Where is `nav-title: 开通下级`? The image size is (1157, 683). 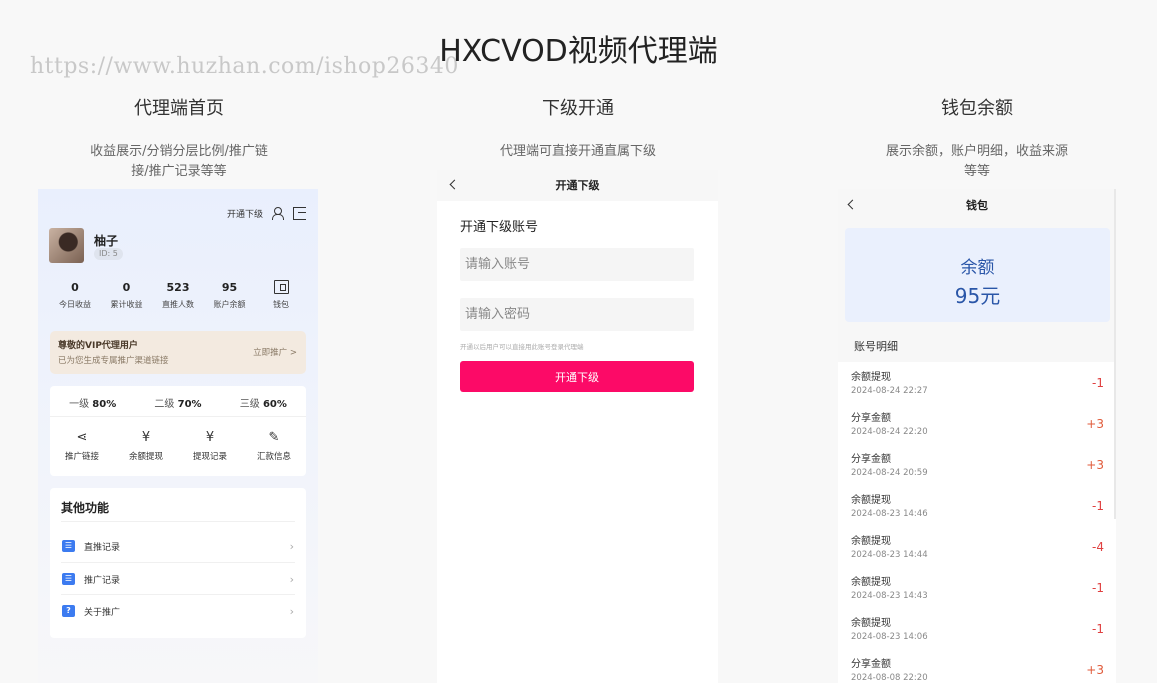
nav-title: 开通下级 is located at coordinates (577, 185).